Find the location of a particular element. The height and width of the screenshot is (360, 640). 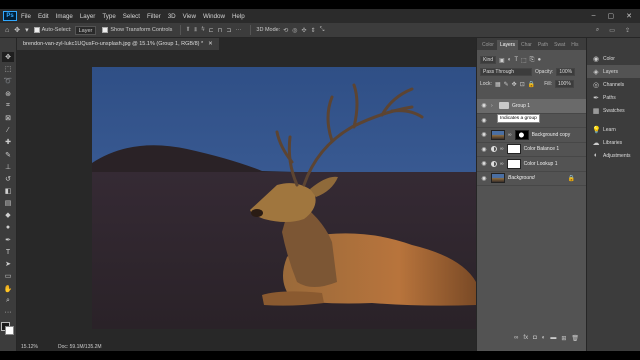

eyedropper-tool-icon: ⁄ is located at coordinates (8, 130).